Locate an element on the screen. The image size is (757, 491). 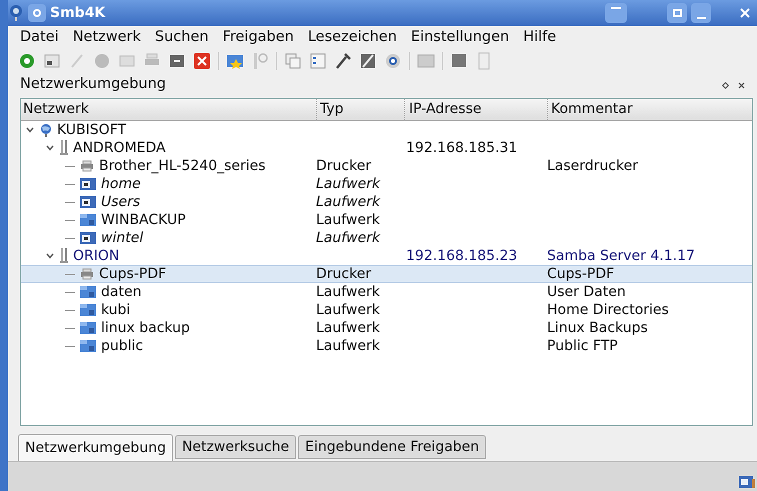
window-title: Smb4K is located at coordinates (78, 13).